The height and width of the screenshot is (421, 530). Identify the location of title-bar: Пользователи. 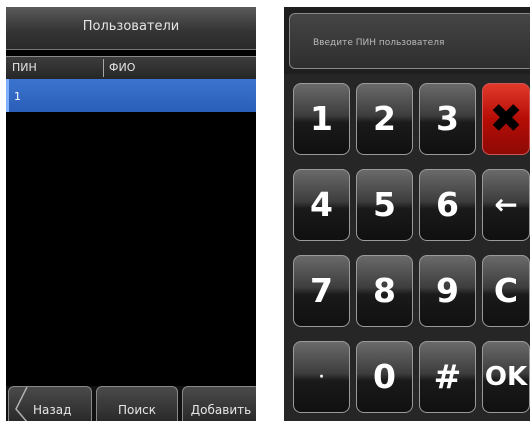
(131, 28).